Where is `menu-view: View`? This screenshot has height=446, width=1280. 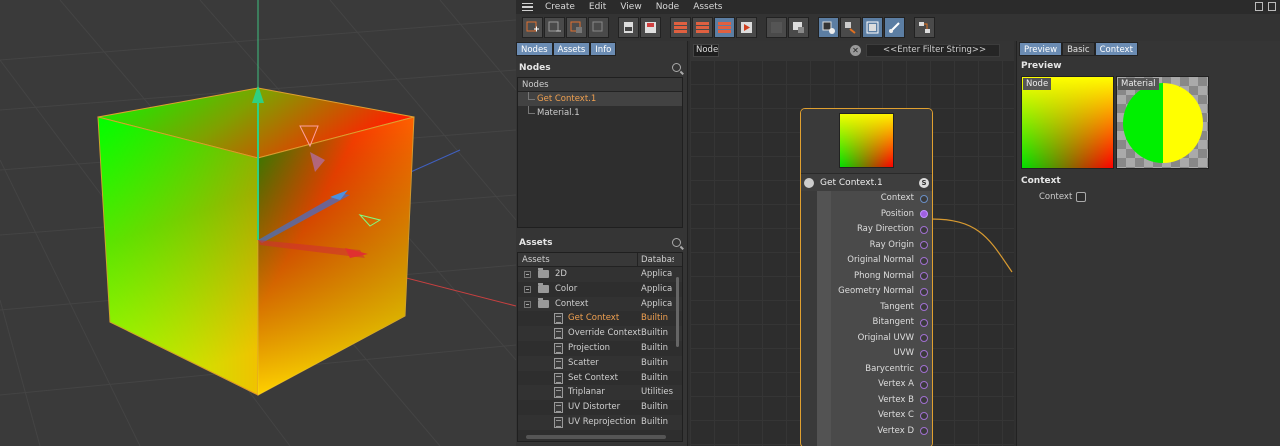
menu-view: View is located at coordinates (630, 7).